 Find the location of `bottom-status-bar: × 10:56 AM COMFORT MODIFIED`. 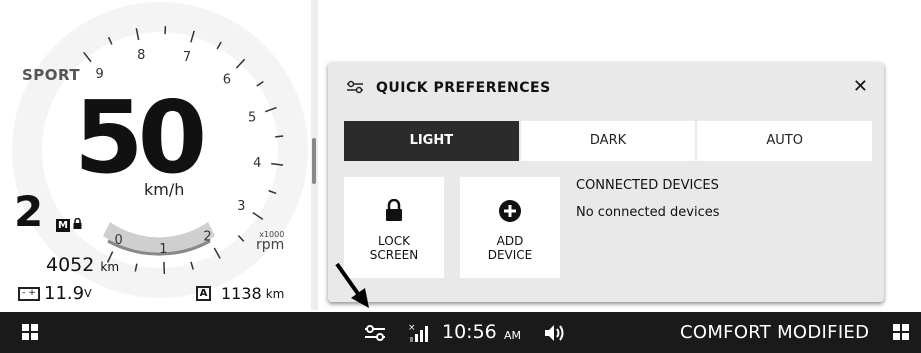

bottom-status-bar: × 10:56 AM COMFORT MODIFIED is located at coordinates (460, 332).